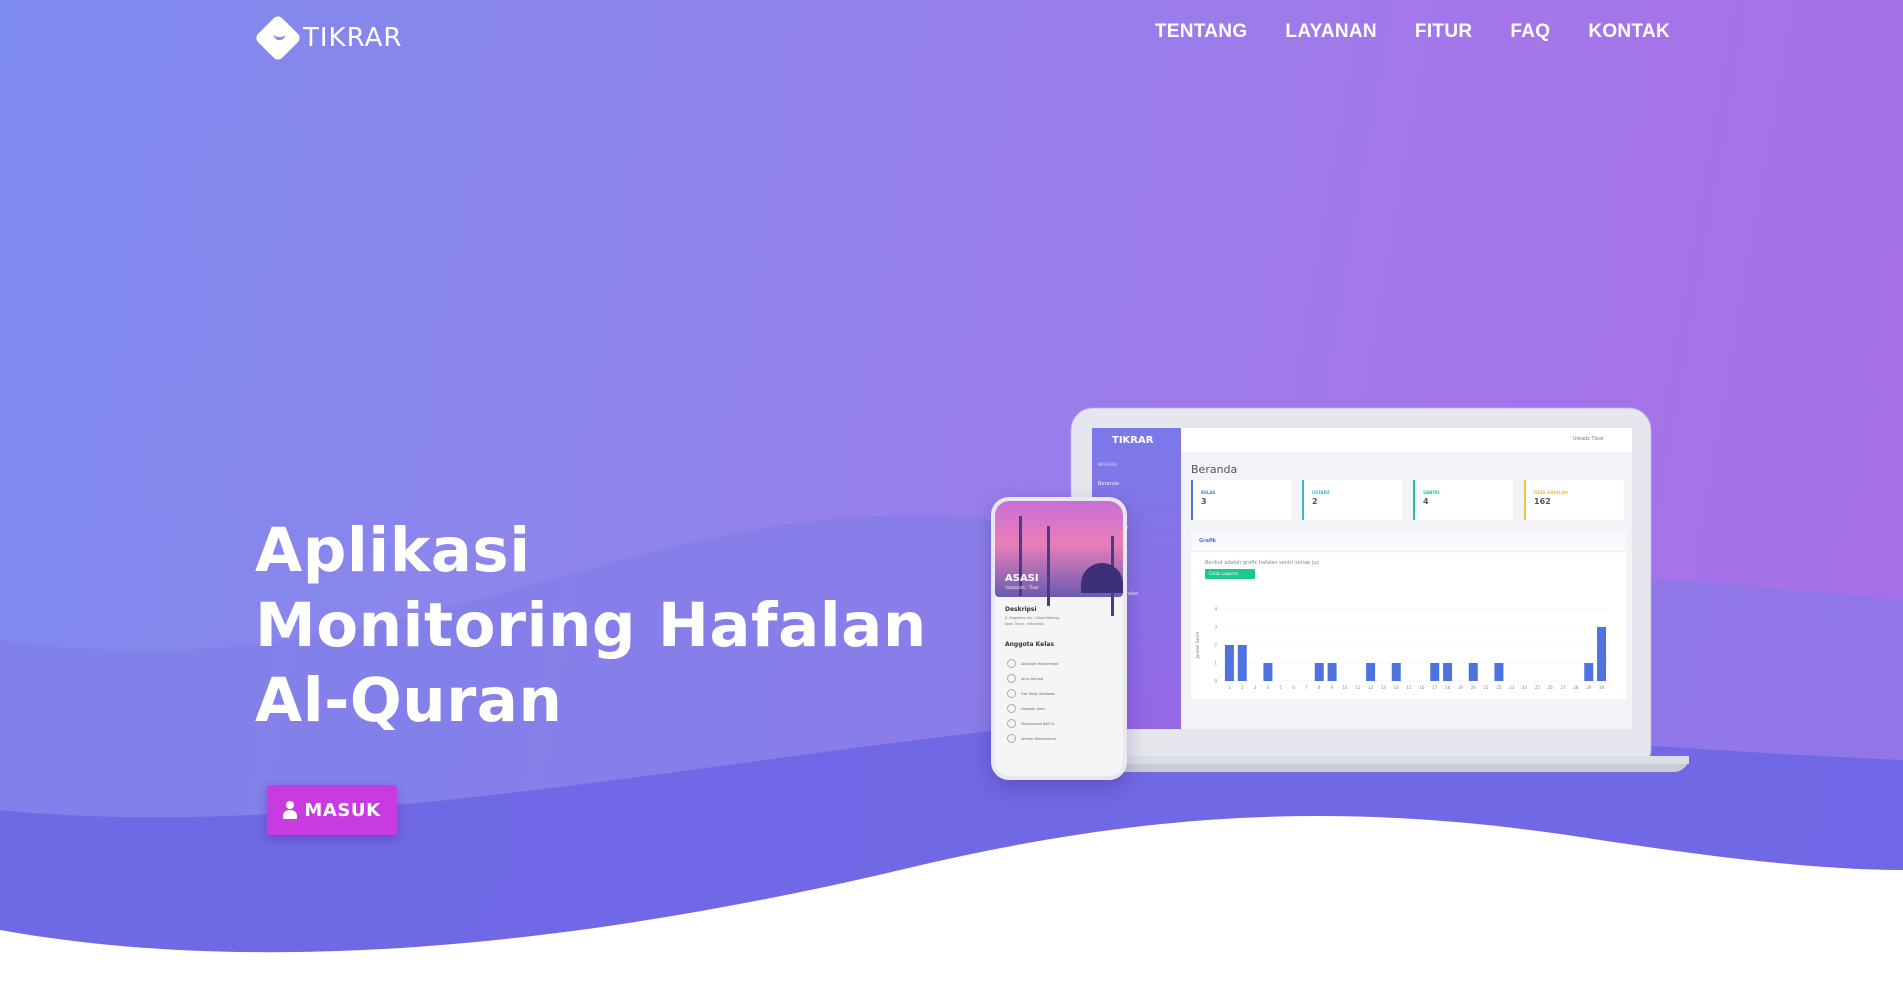 Image resolution: width=1903 pixels, height=982 pixels. What do you see at coordinates (1448, 687) in the screenshot?
I see `x-tick-label: 18` at bounding box center [1448, 687].